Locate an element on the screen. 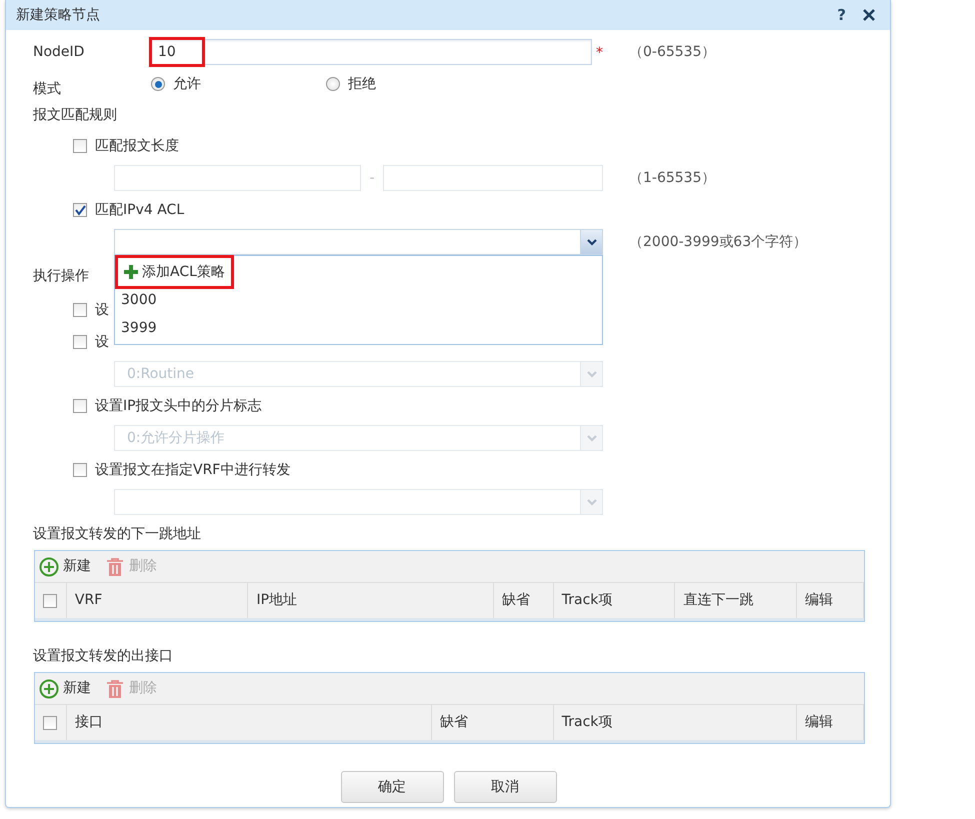 The height and width of the screenshot is (819, 975). range-hint: （2000-3999或63个字符） is located at coordinates (718, 242).